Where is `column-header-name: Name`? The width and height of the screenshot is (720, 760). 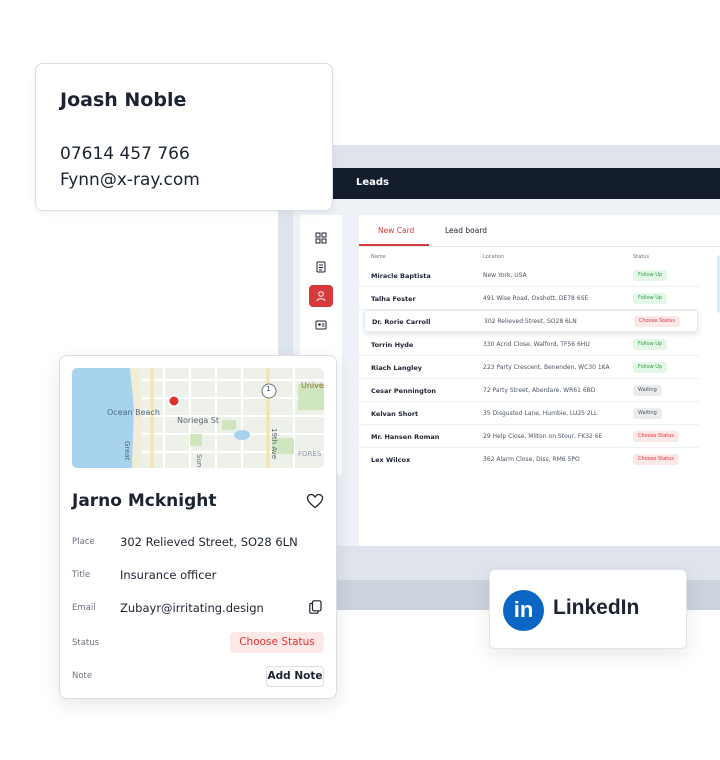
column-header-name: Name is located at coordinates (378, 257).